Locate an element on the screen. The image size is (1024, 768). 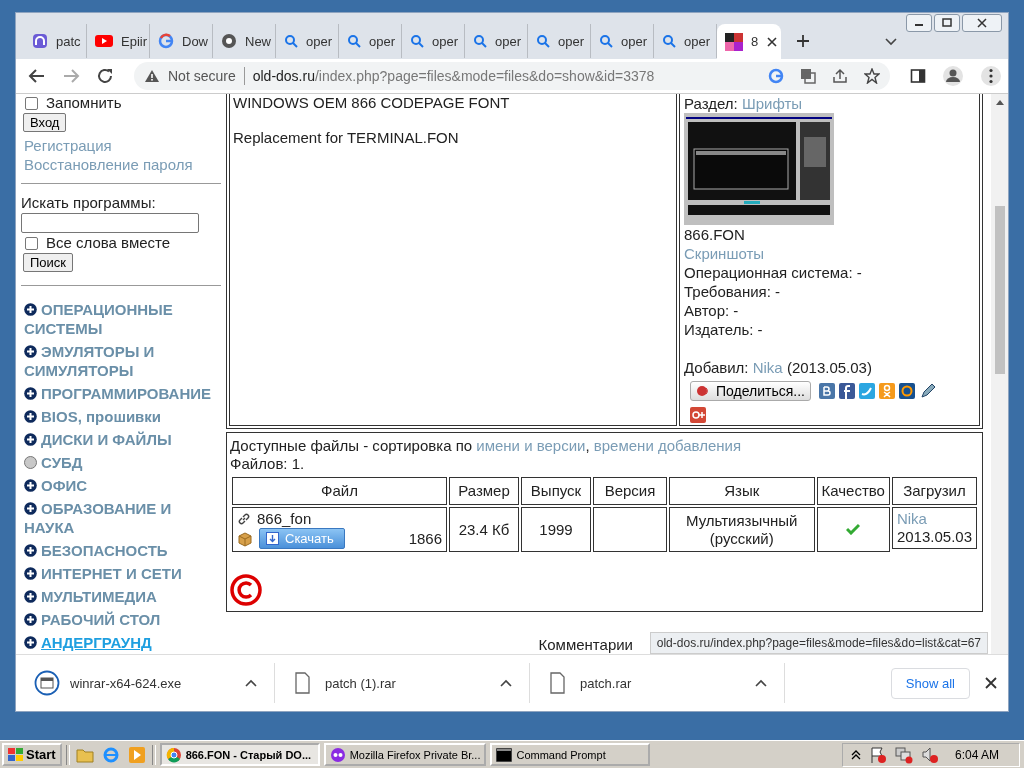
flag-icon is located at coordinates (877, 754).